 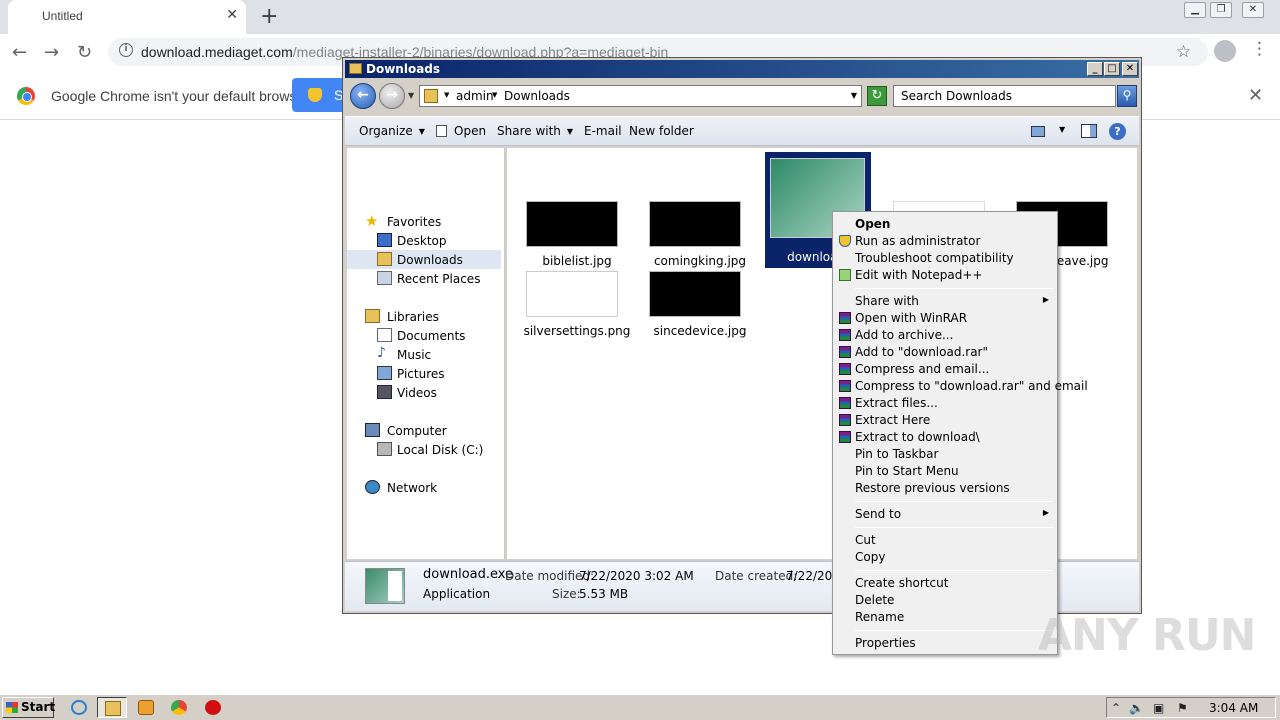 What do you see at coordinates (424, 278) in the screenshot?
I see `nav-recent-places: Recent Places` at bounding box center [424, 278].